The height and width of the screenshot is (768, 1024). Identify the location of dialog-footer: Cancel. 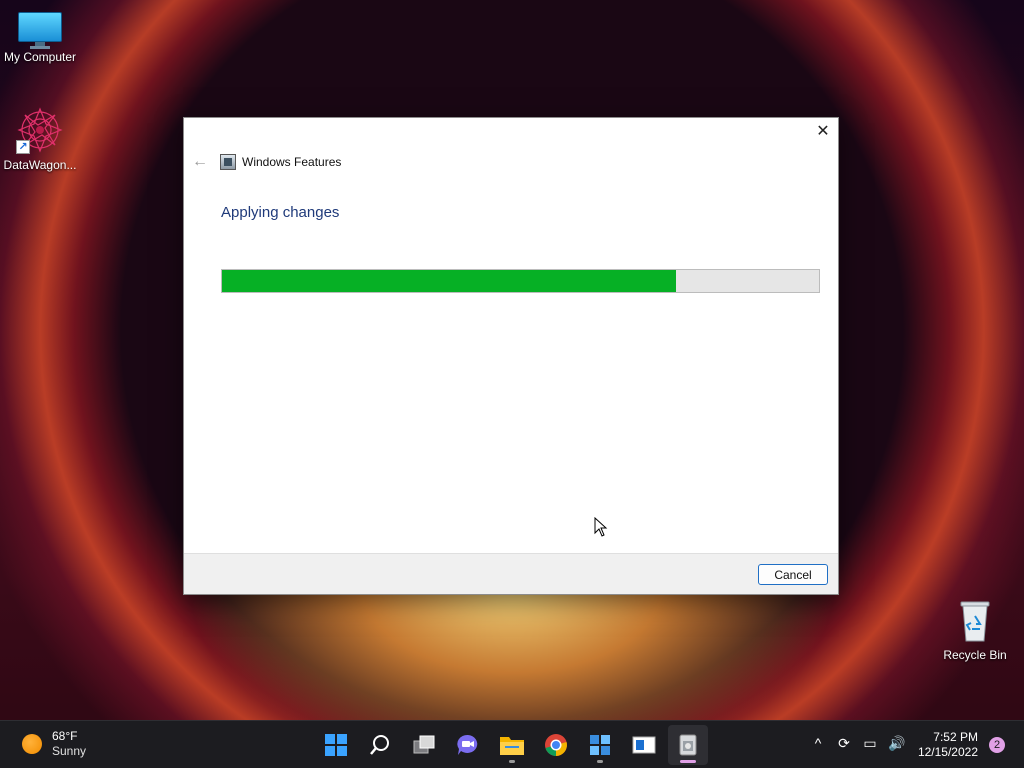
(511, 573).